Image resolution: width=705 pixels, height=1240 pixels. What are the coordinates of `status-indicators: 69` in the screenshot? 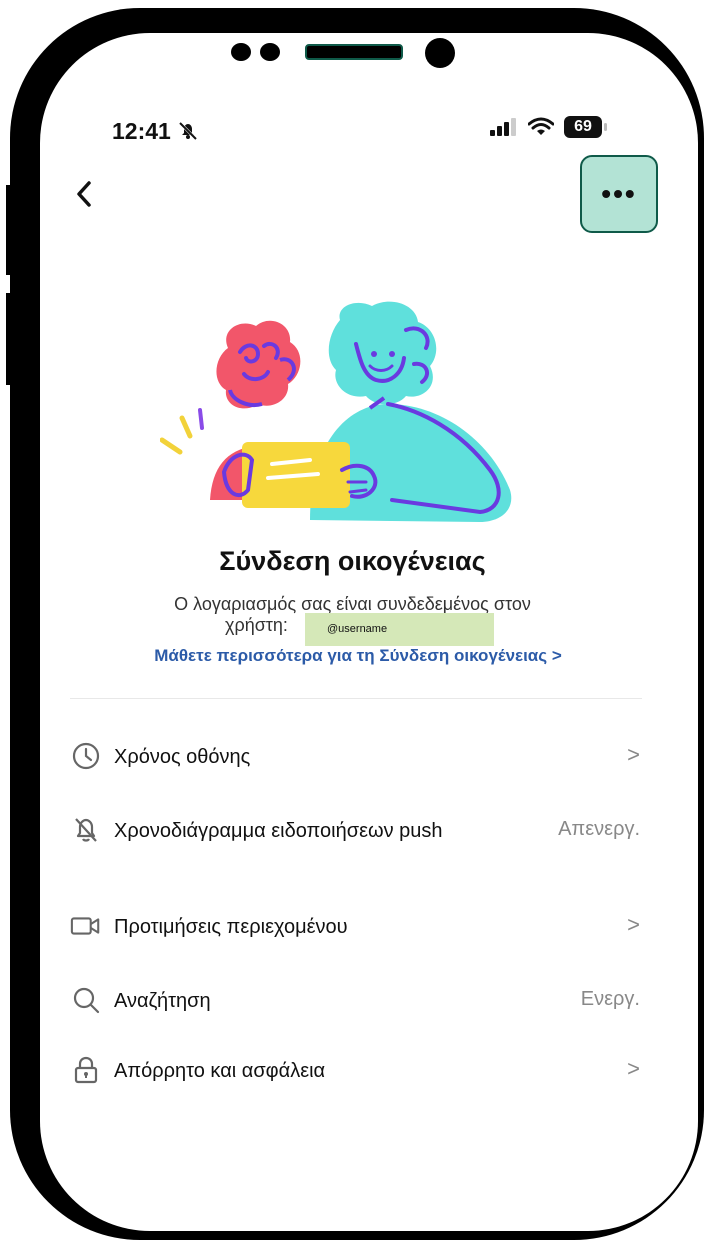 It's located at (548, 127).